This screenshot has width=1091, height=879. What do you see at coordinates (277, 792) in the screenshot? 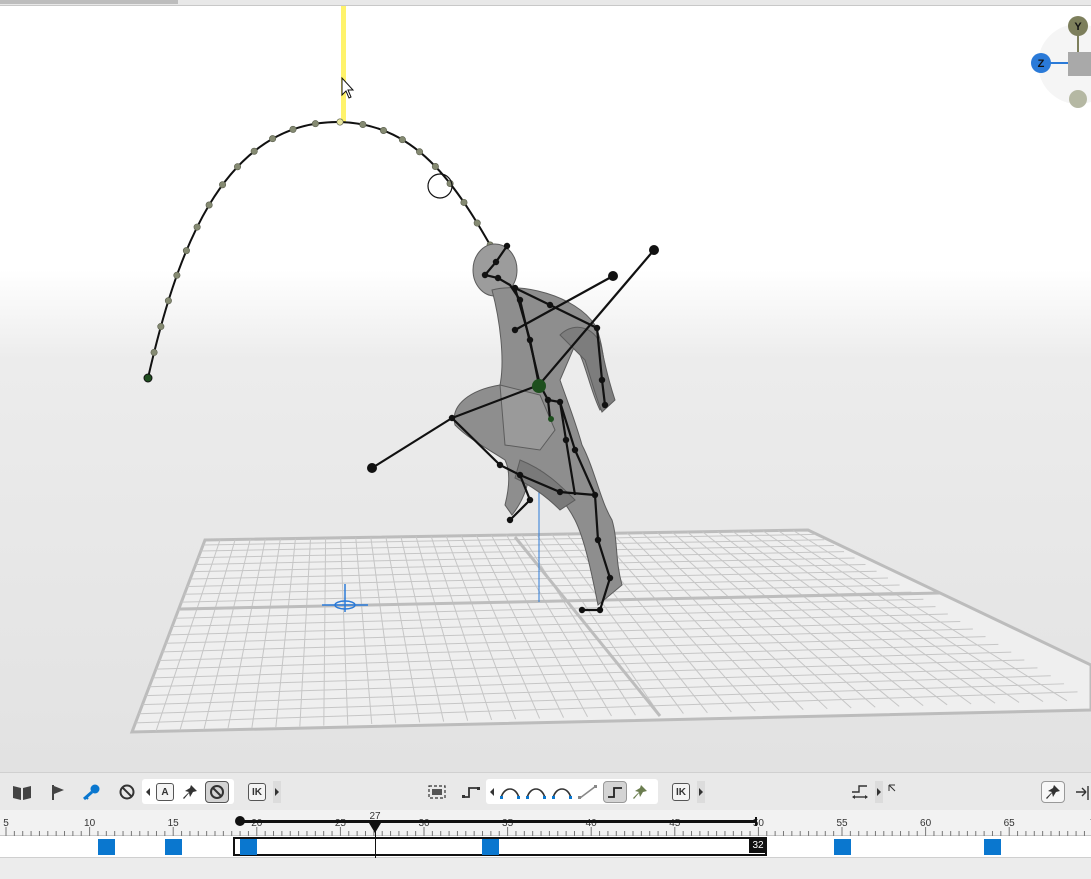
I see `ik-dropdown` at bounding box center [277, 792].